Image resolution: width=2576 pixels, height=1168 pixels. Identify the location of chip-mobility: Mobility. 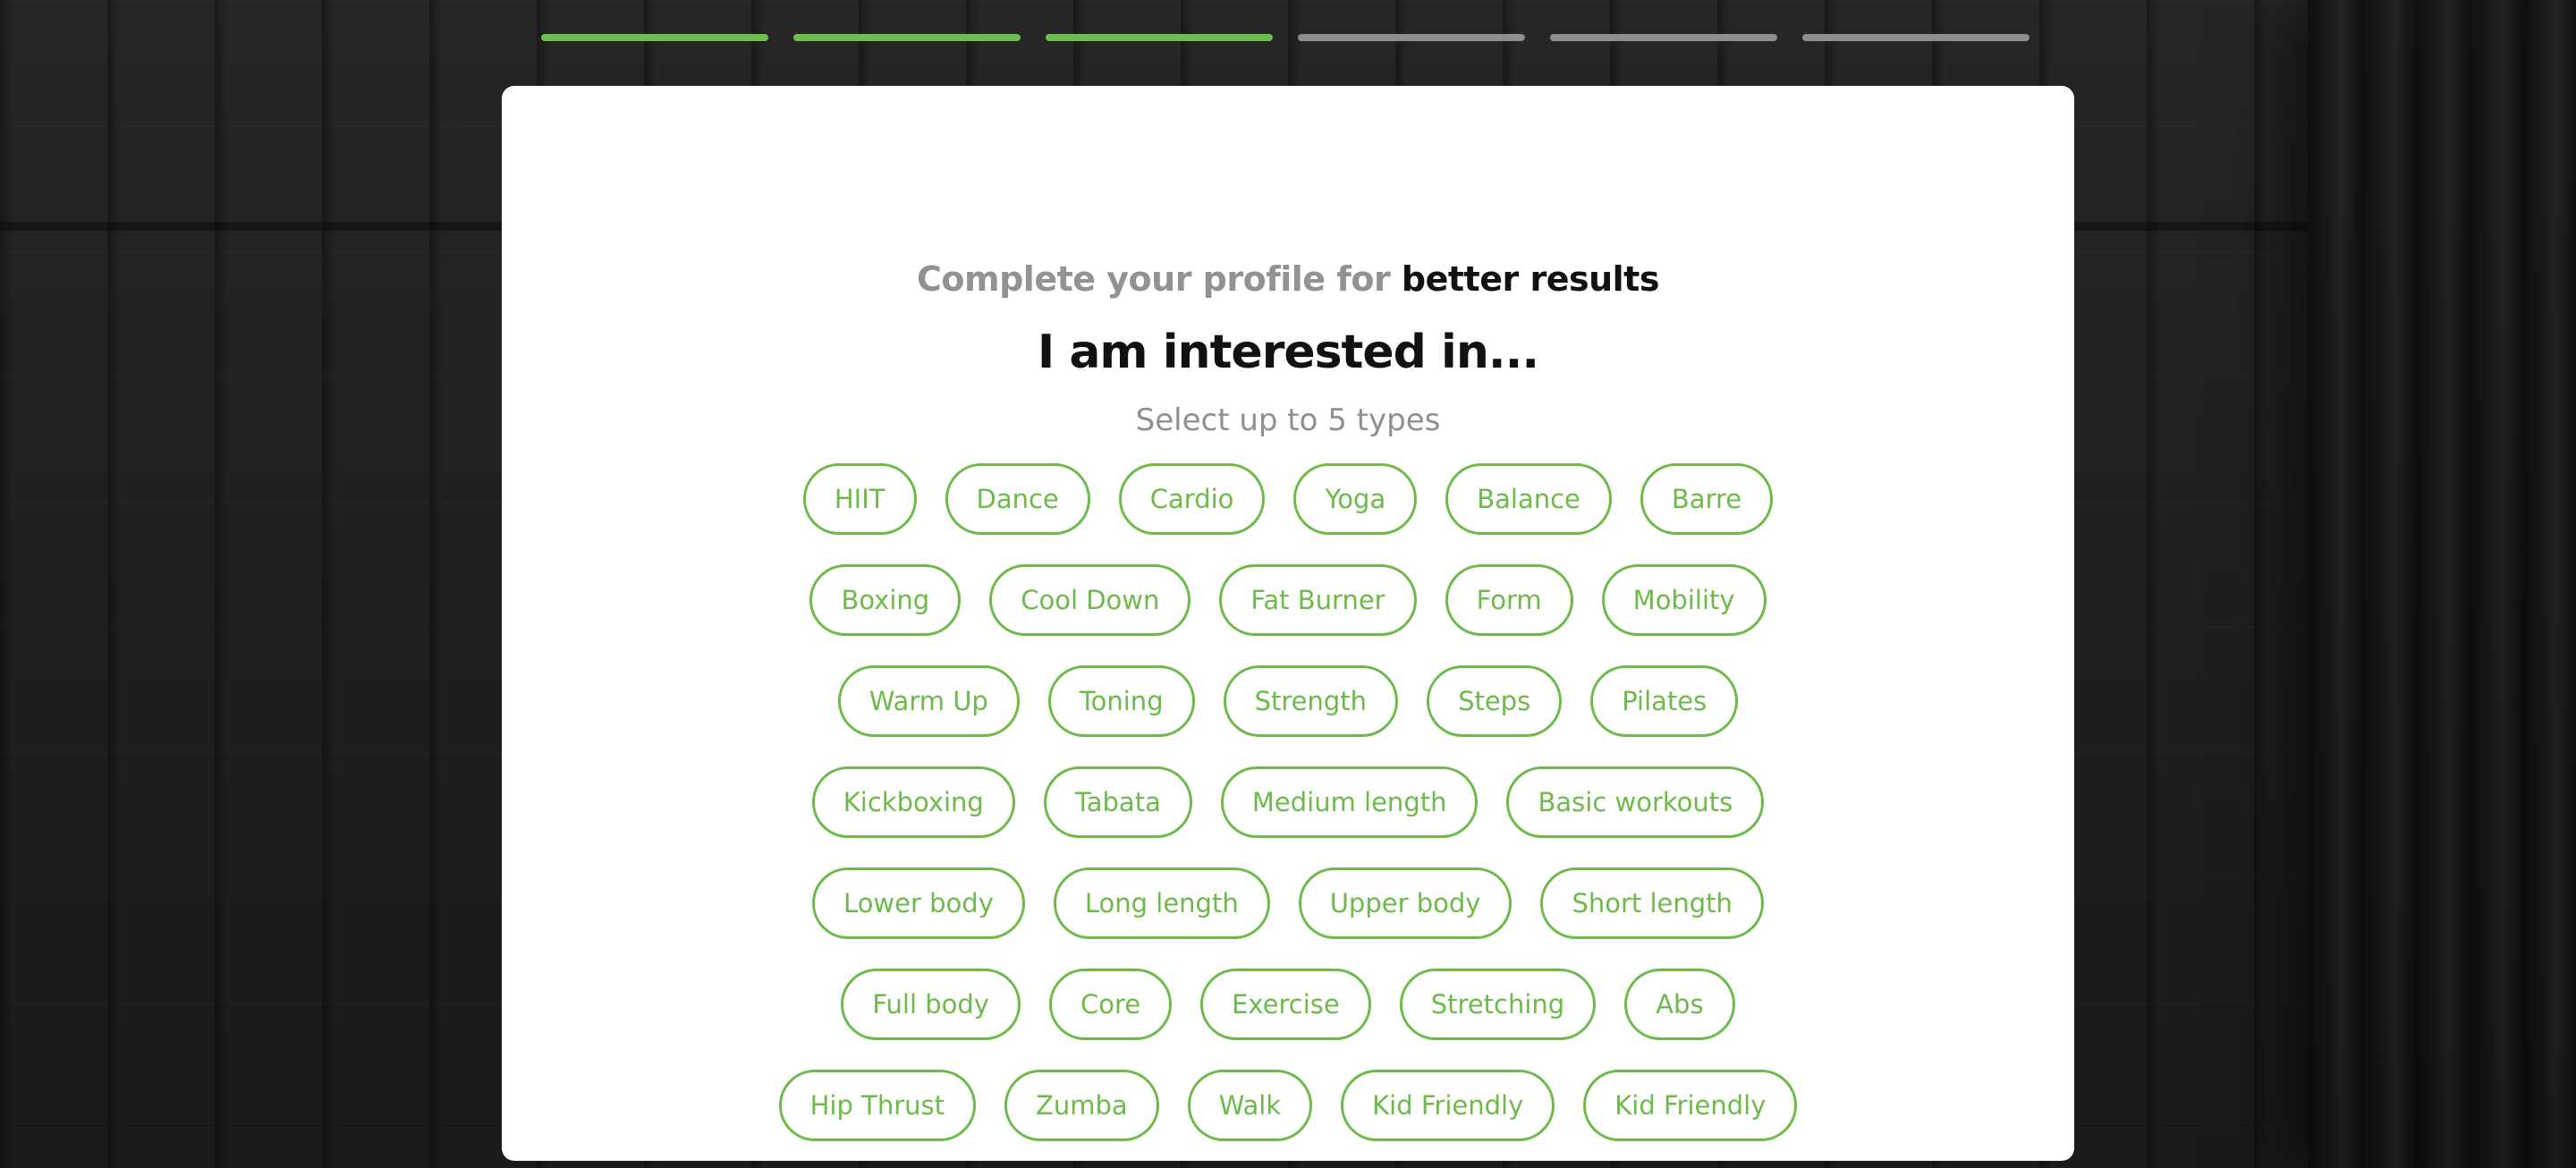
(1684, 600).